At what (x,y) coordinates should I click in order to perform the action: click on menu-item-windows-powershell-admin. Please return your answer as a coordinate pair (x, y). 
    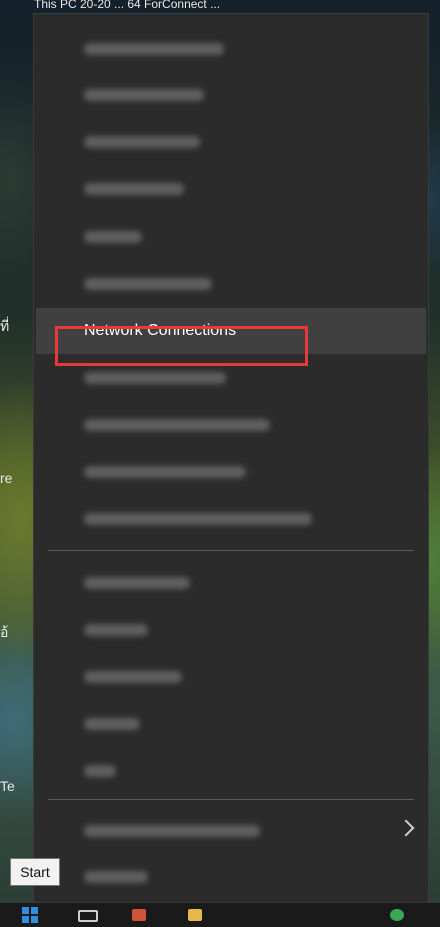
    Looking at the image, I should click on (231, 519).